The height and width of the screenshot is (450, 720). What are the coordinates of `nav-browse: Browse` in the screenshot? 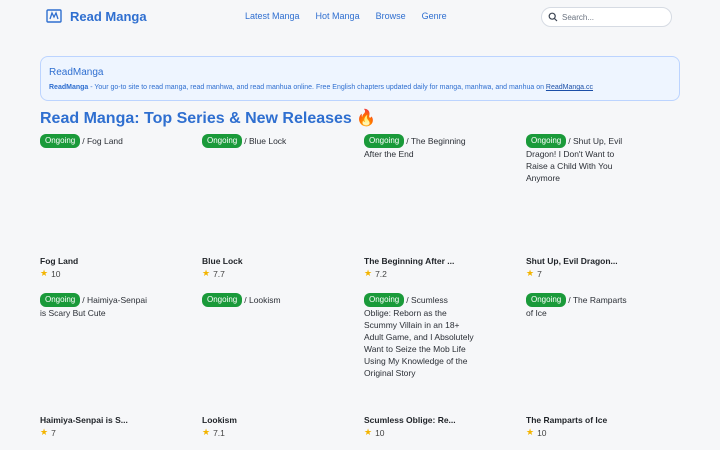 It's located at (391, 16).